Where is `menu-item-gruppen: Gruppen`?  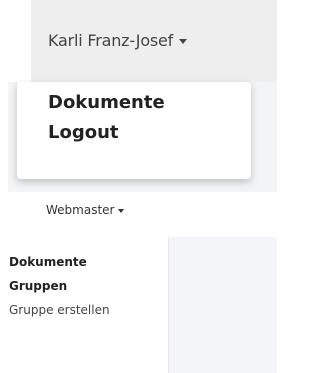
menu-item-gruppen: Gruppen is located at coordinates (38, 286).